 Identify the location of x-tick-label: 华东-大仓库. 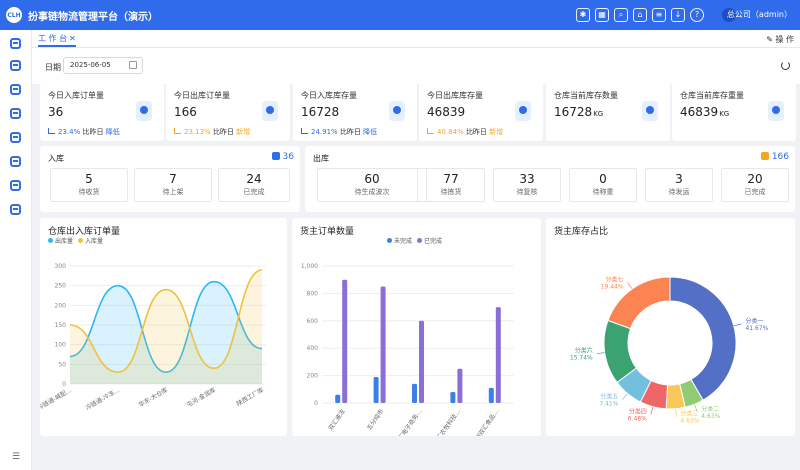
(153, 397).